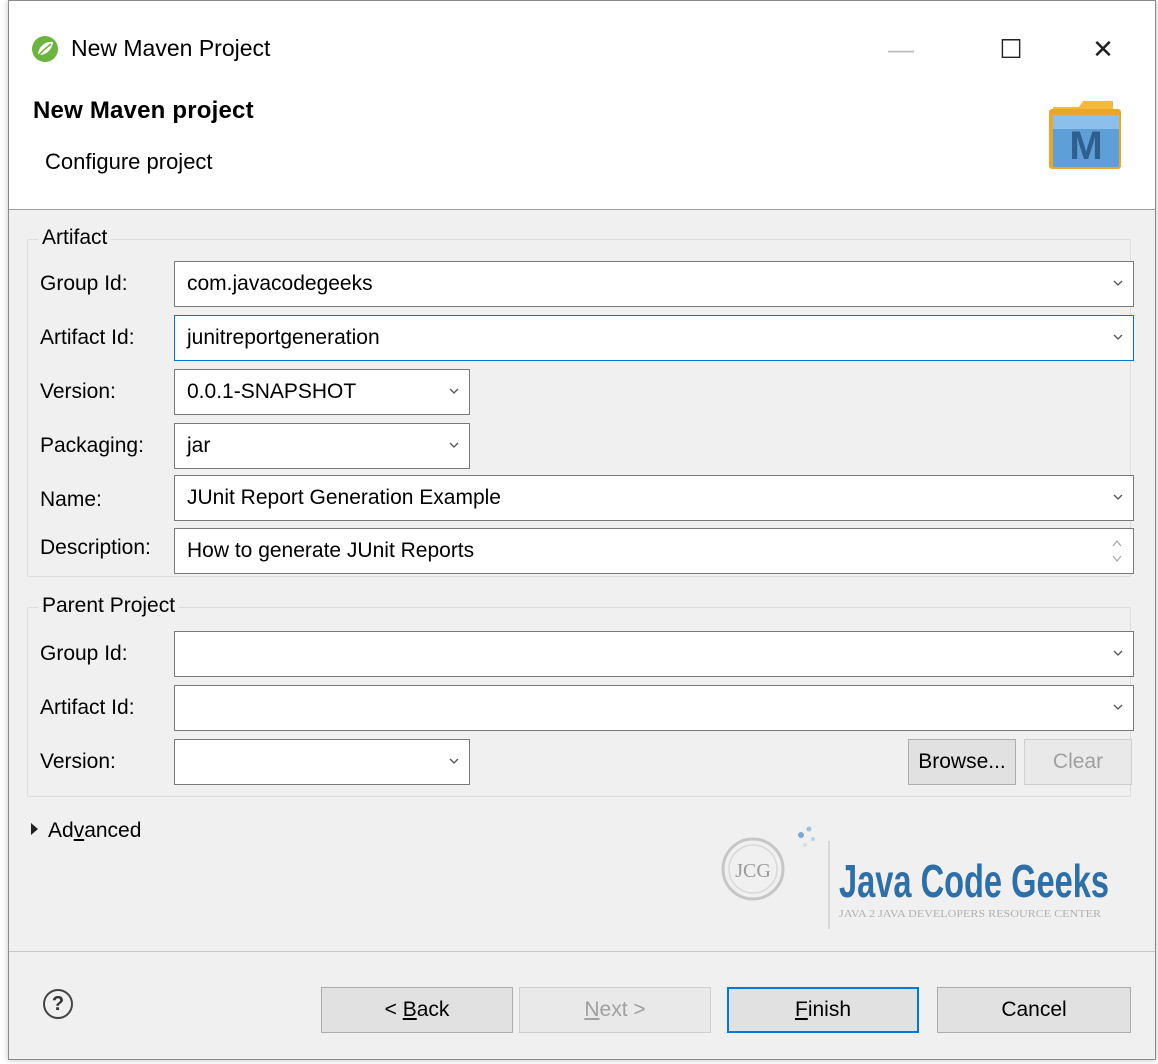 The width and height of the screenshot is (1158, 1064). I want to click on next-button: Next >, so click(615, 1010).